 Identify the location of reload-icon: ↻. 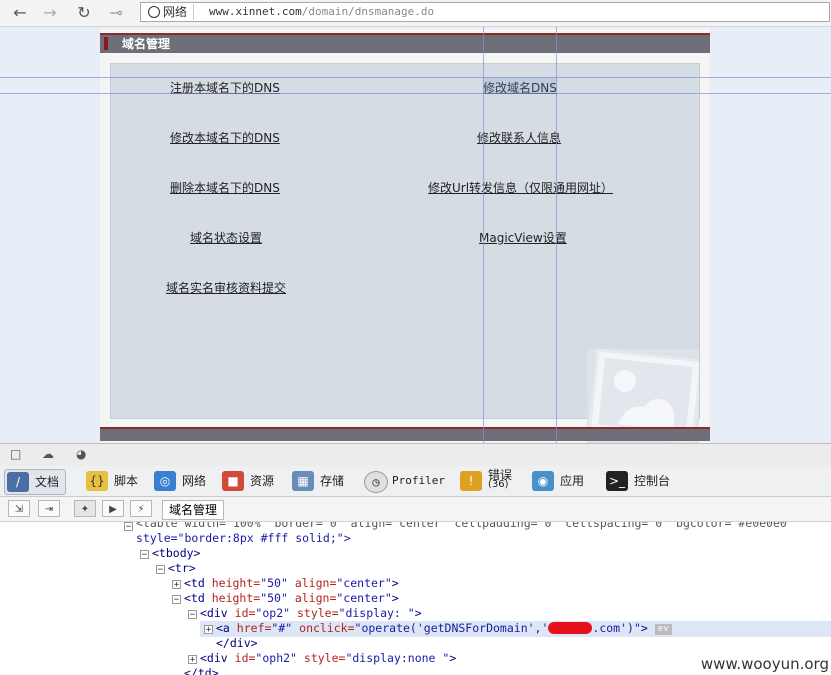
(84, 13).